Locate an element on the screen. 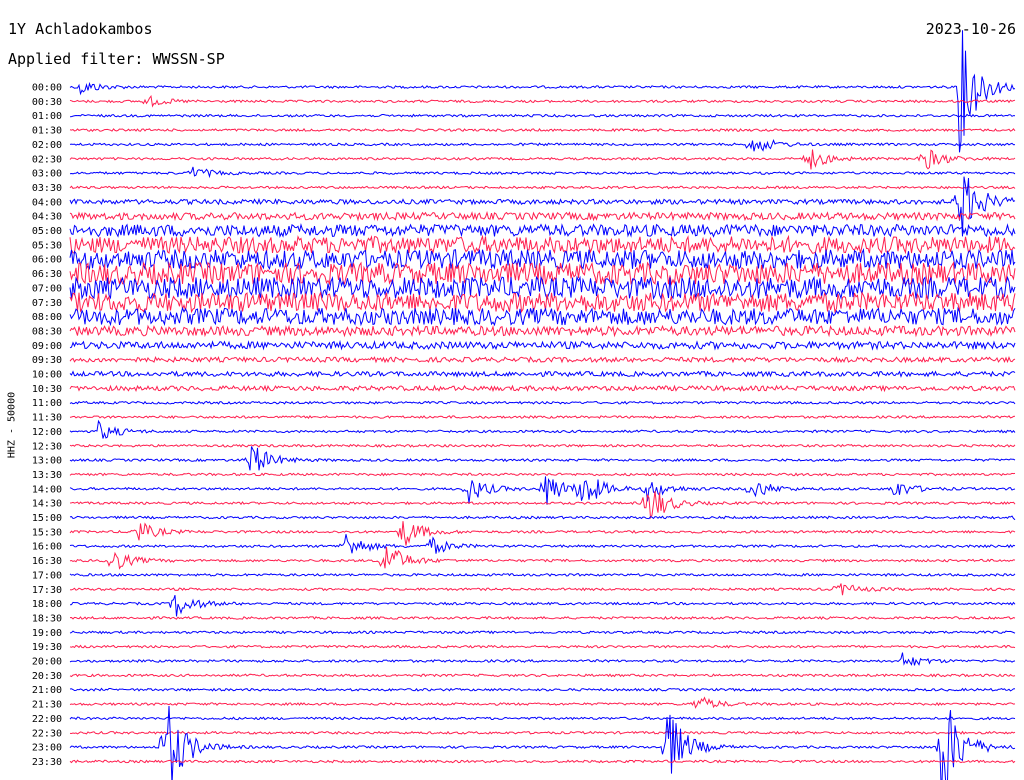 This screenshot has width=1024, height=780. time-tick-label: 21:30 is located at coordinates (47, 705).